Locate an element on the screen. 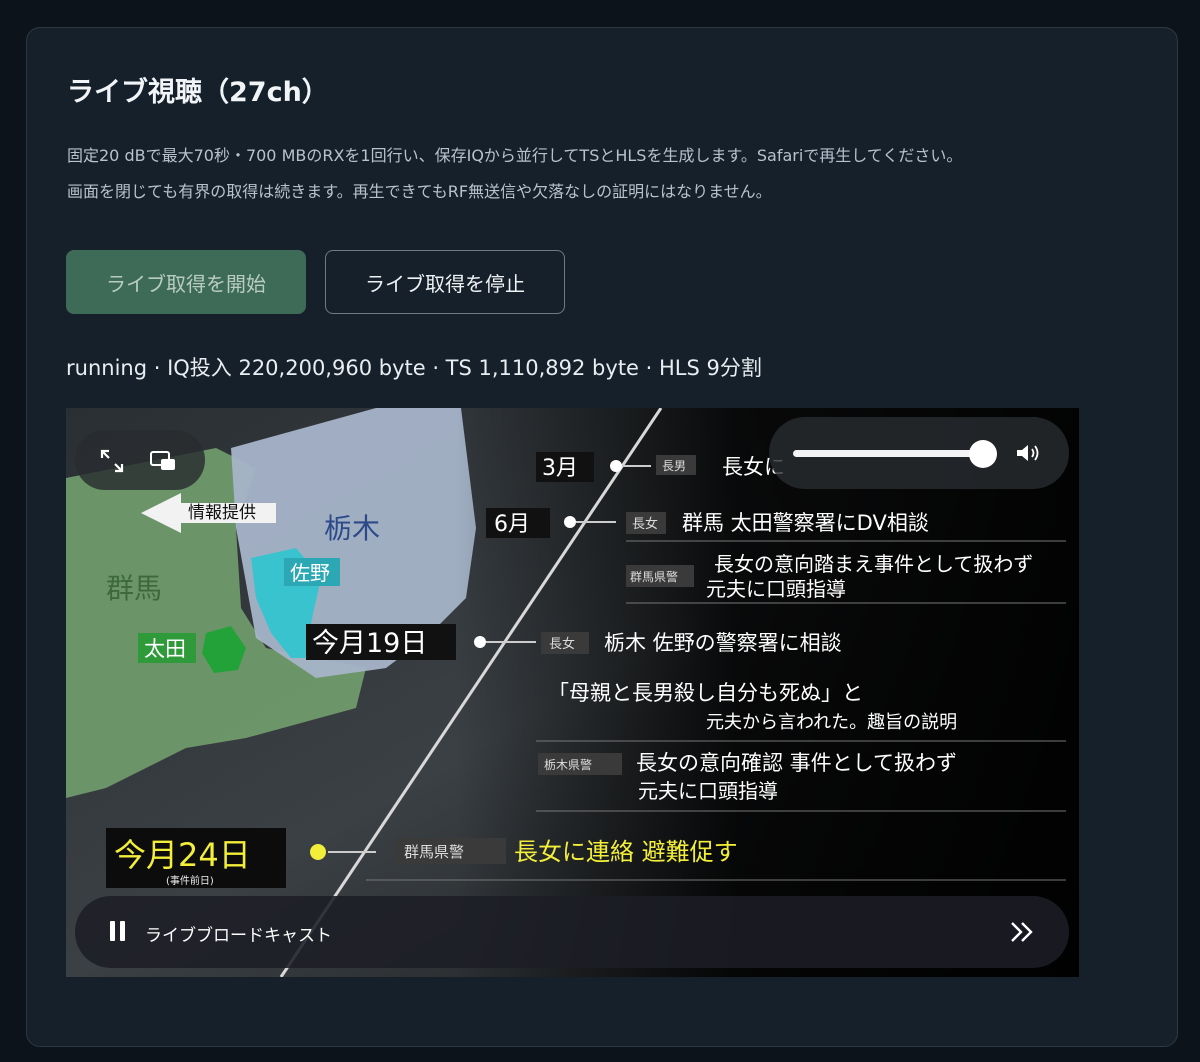  volume-slider-knob is located at coordinates (983, 454).